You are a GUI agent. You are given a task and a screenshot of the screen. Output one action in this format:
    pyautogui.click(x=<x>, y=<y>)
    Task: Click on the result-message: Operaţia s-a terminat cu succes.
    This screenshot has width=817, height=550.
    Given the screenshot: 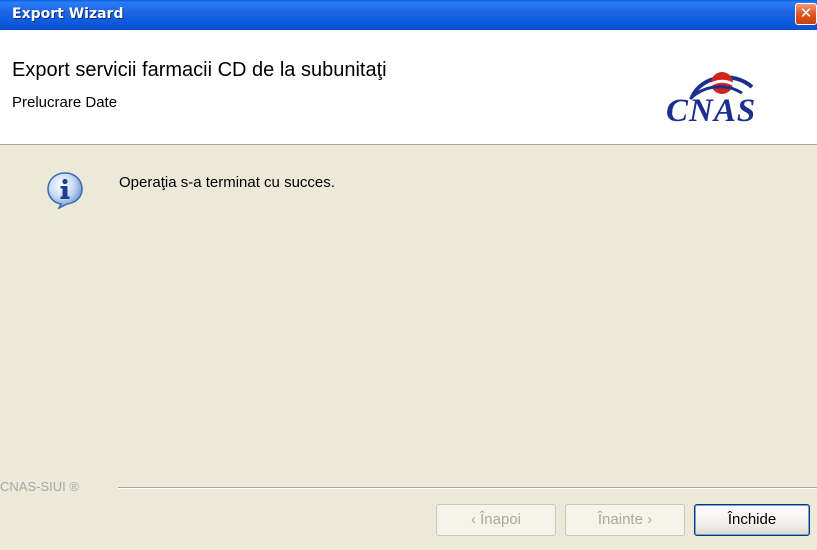 What is the action you would take?
    pyautogui.click(x=227, y=182)
    